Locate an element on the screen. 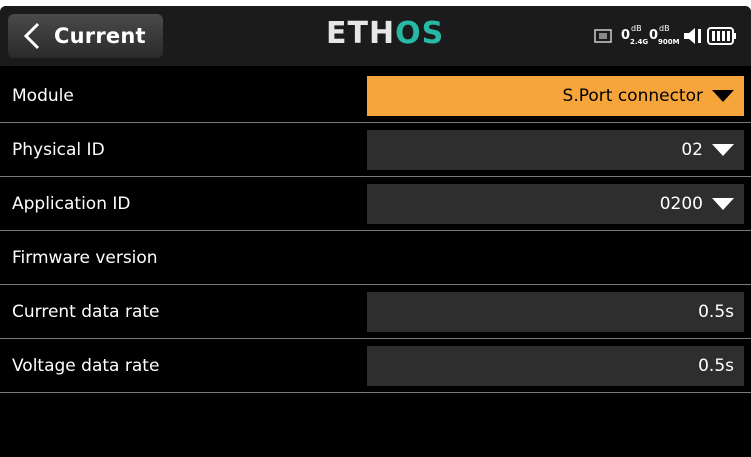 The image size is (751, 457). voltage-data-rate-value: 0.5s is located at coordinates (716, 366).